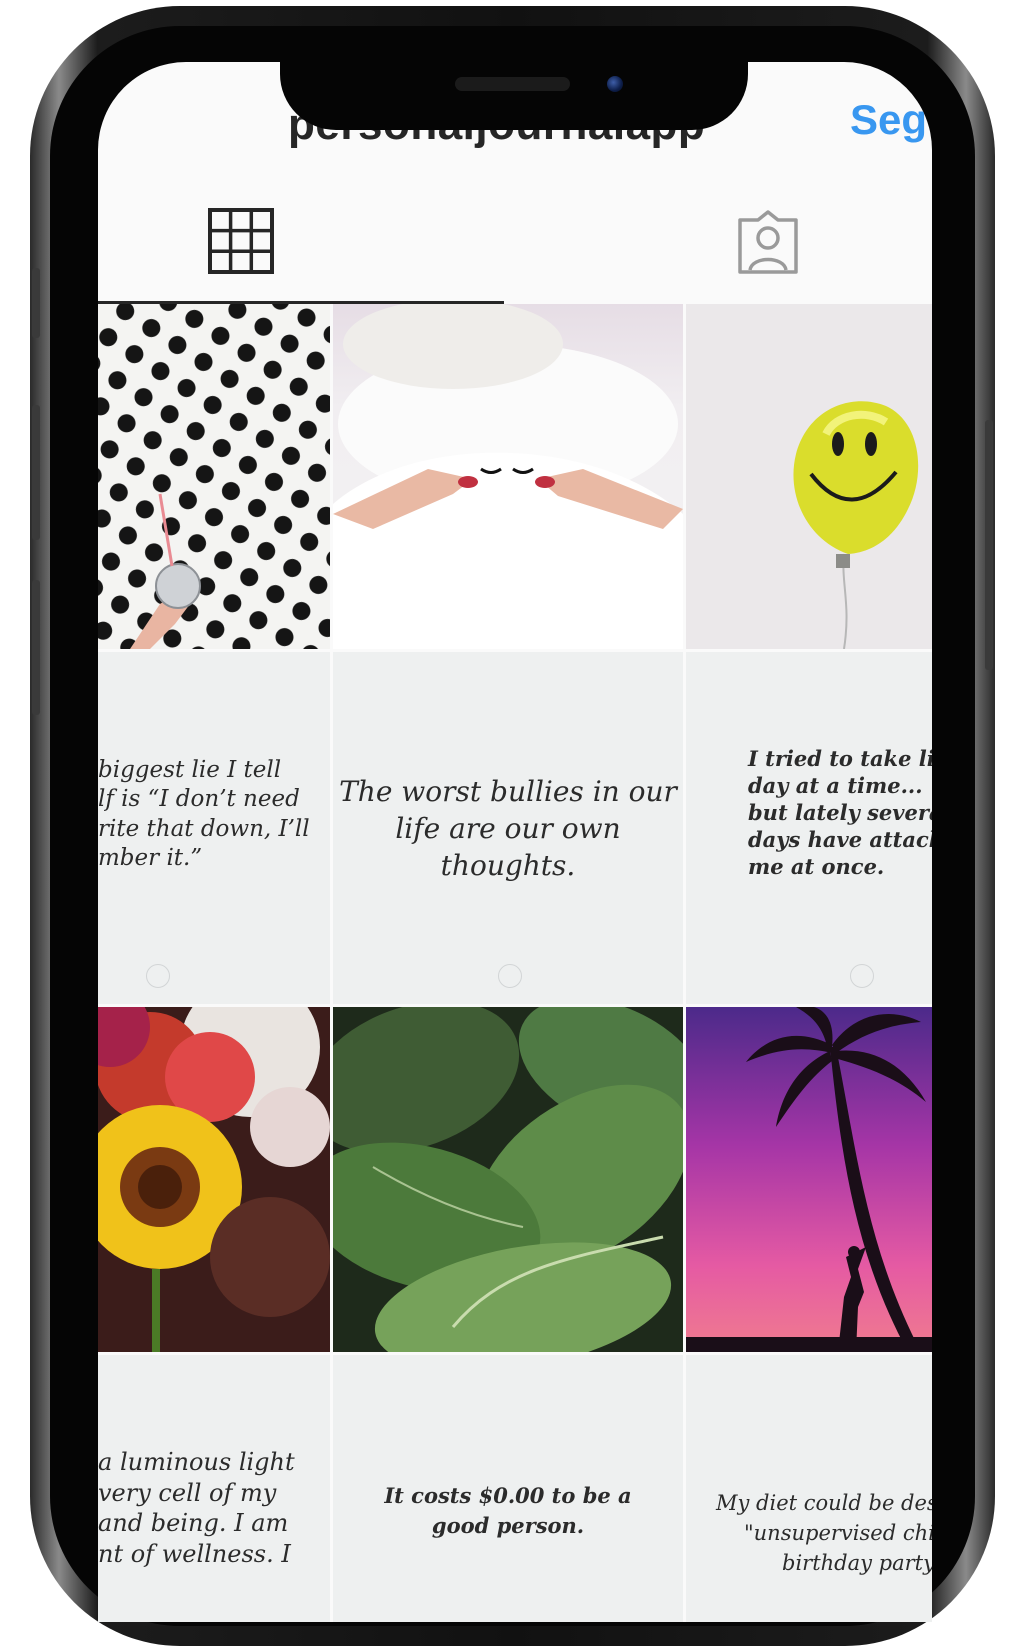 Image resolution: width=1014 pixels, height=1646 pixels. Describe the element at coordinates (508, 791) in the screenshot. I see `quote-line: The worst bullies in our` at that location.